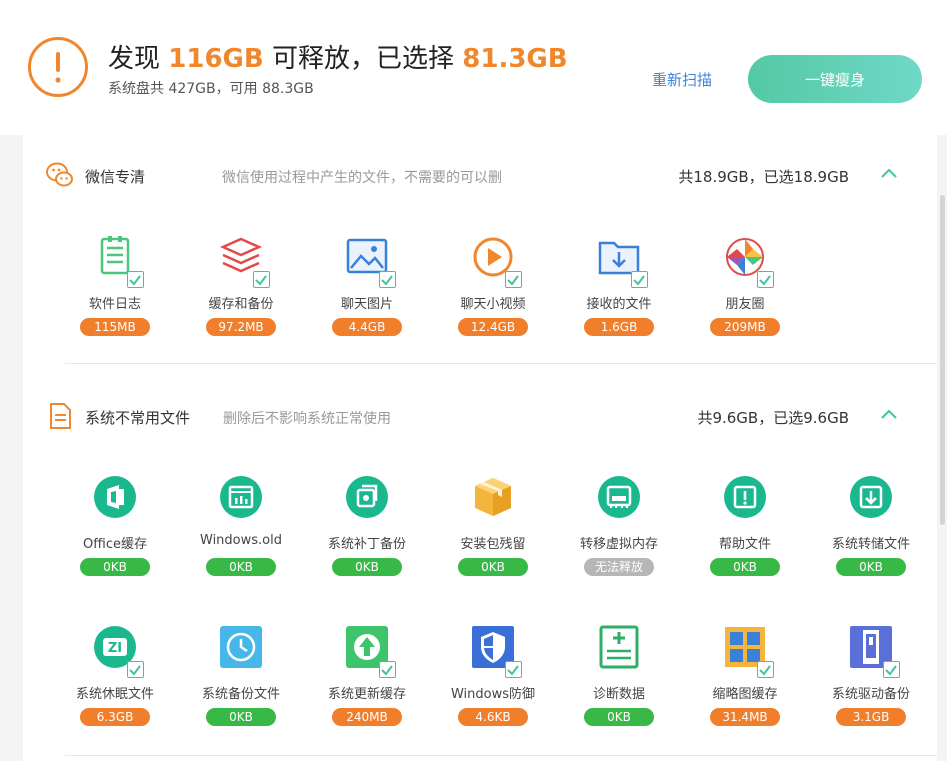 This screenshot has width=947, height=761. I want to click on size-badge: 1.6GB, so click(619, 327).